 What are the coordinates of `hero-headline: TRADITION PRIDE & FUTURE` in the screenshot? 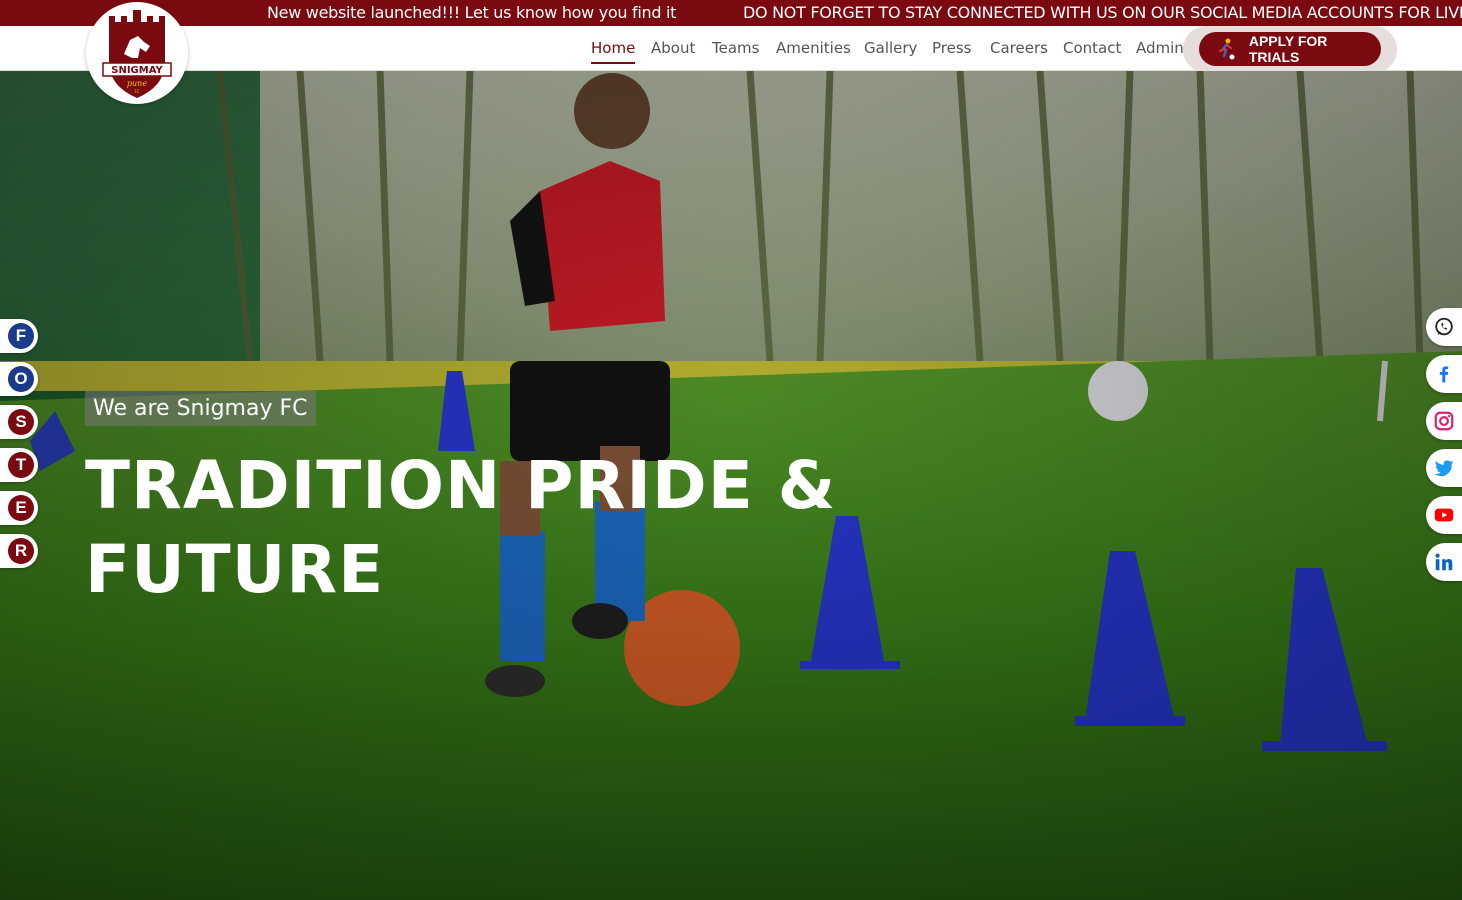 It's located at (460, 528).